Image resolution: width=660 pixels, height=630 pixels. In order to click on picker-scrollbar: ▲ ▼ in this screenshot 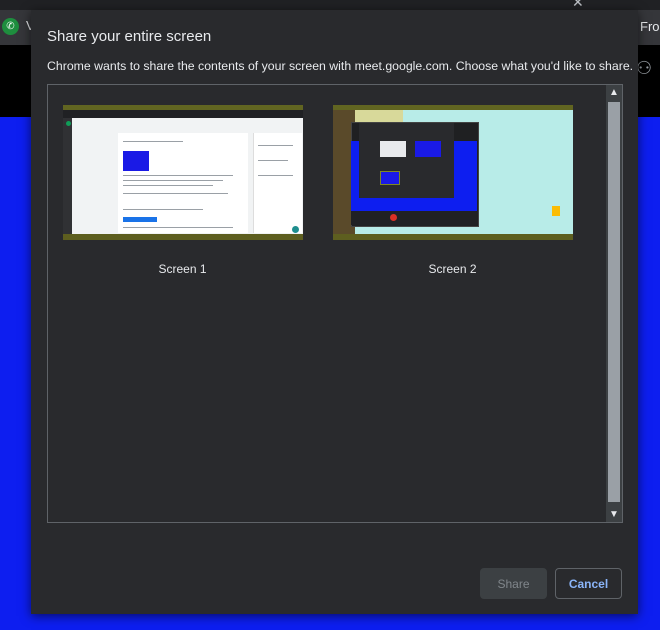, I will do `click(614, 303)`.